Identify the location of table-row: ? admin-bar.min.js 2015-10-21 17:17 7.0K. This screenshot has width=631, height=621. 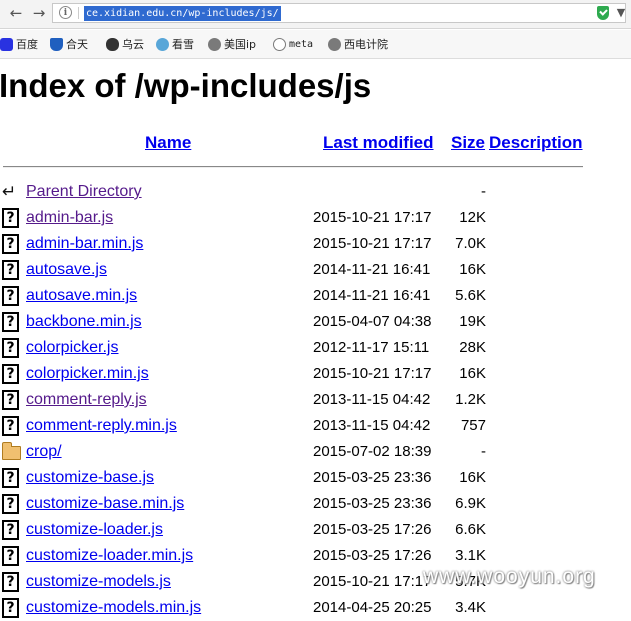
(315, 244).